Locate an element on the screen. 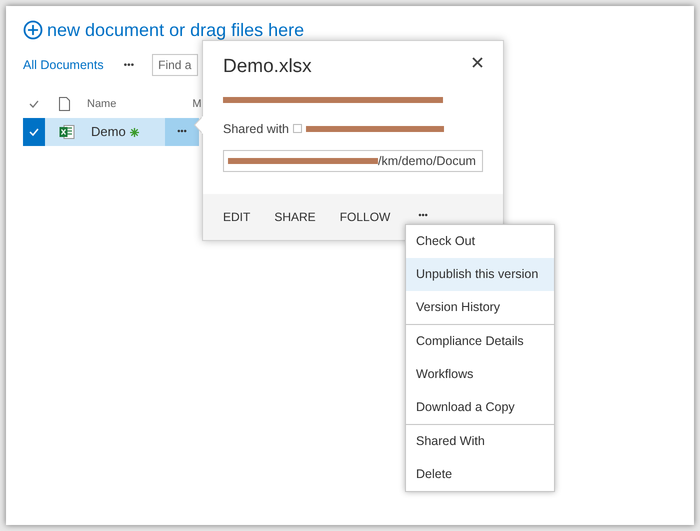 This screenshot has height=531, width=700. menu-item: Workflows is located at coordinates (480, 374).